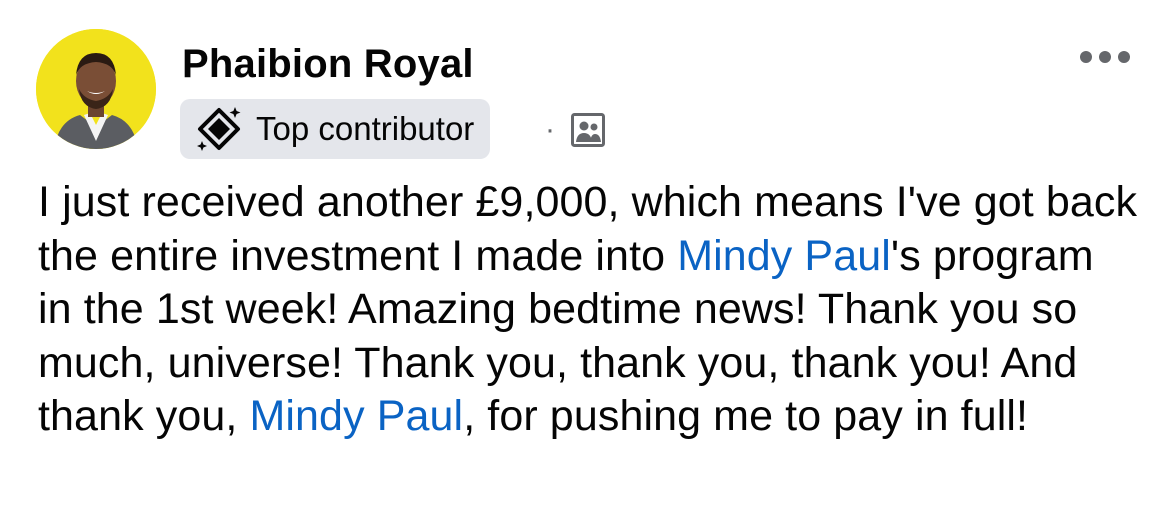  Describe the element at coordinates (746, 416) in the screenshot. I see `post-text-segment: , for pushing me to pay in full!` at that location.